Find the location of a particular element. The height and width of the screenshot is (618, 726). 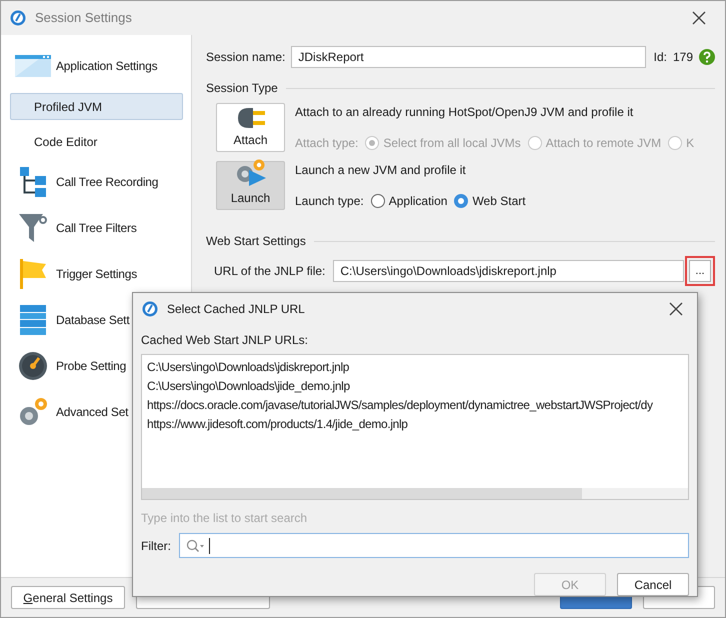

tree-icon is located at coordinates (33, 182).